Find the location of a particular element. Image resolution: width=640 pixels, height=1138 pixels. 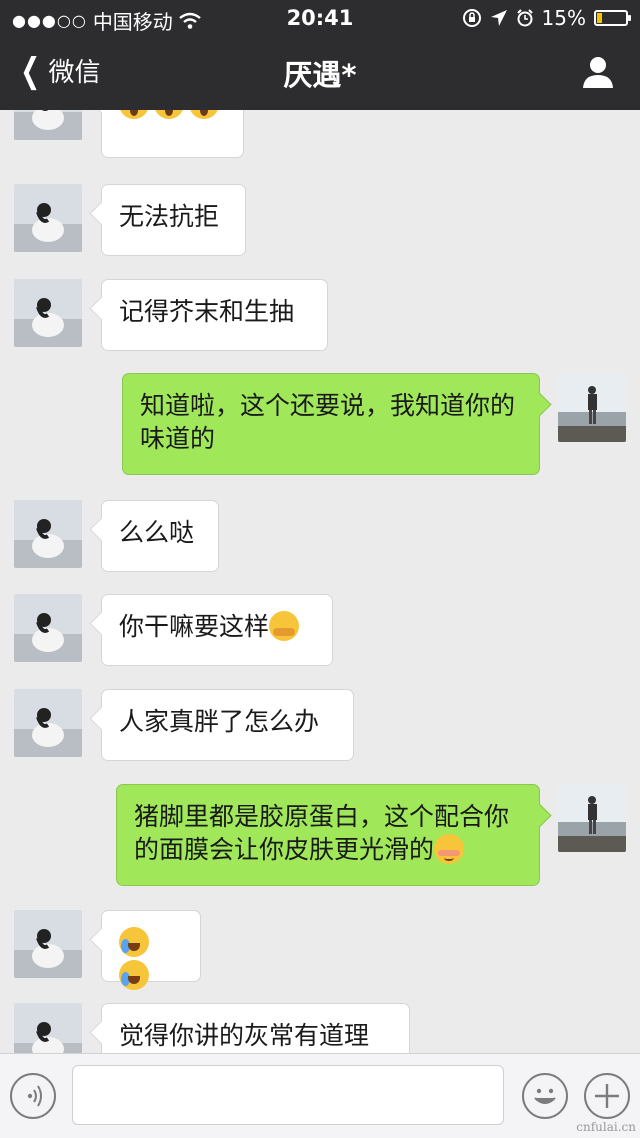

input-bar: cnfulai.cn is located at coordinates (320, 1095).